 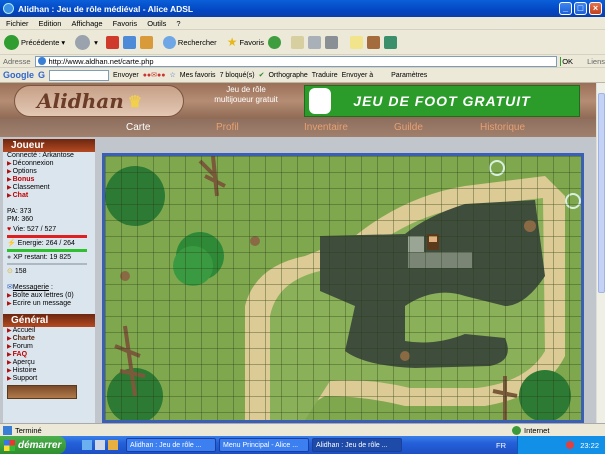 I want to click on vie-bar, so click(x=47, y=236).